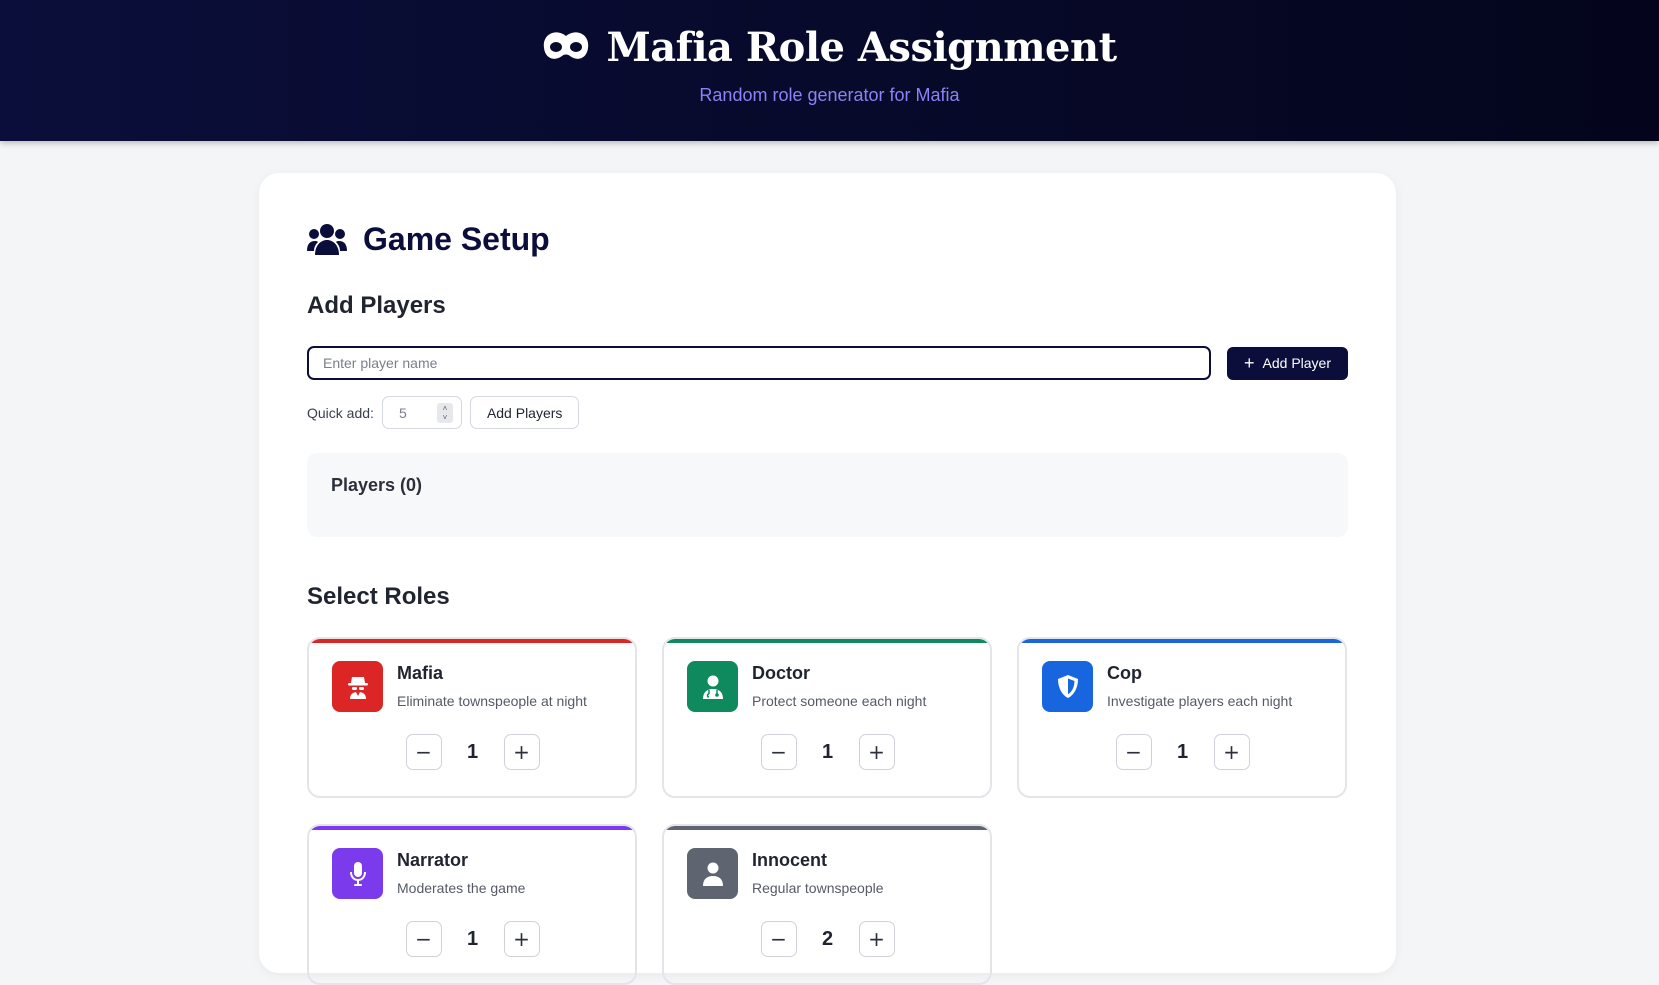 The height and width of the screenshot is (985, 1659). I want to click on role-description: Moderates the game, so click(461, 888).